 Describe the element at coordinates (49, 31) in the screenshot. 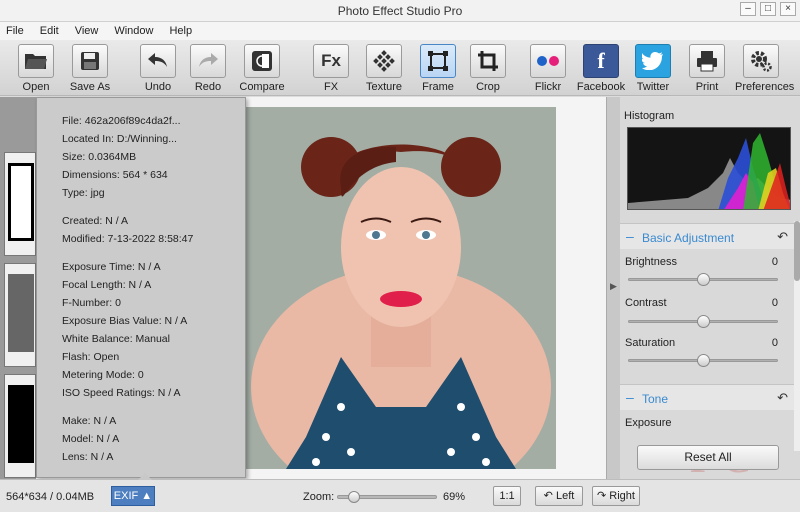

I see `menu-edit: Edit` at that location.